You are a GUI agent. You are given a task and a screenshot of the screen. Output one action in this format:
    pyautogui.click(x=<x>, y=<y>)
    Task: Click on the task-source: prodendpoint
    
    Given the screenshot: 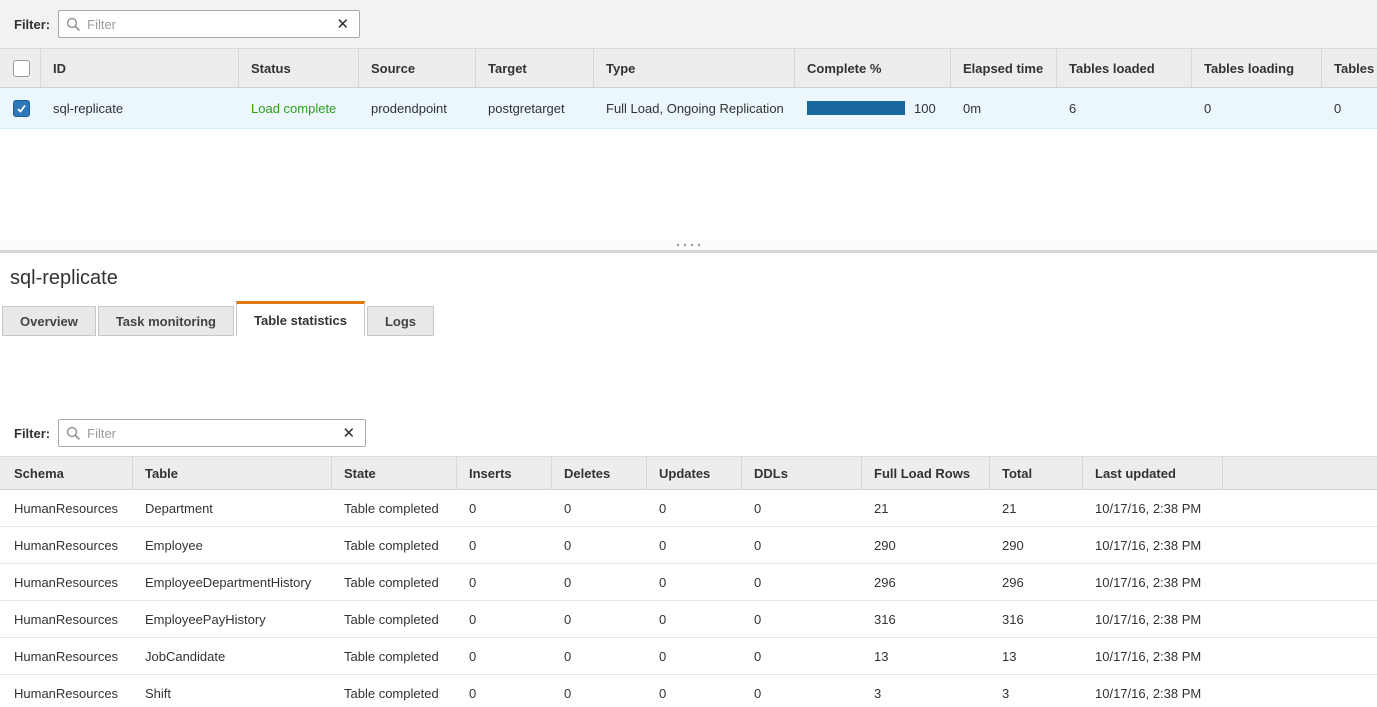 What is the action you would take?
    pyautogui.click(x=409, y=108)
    